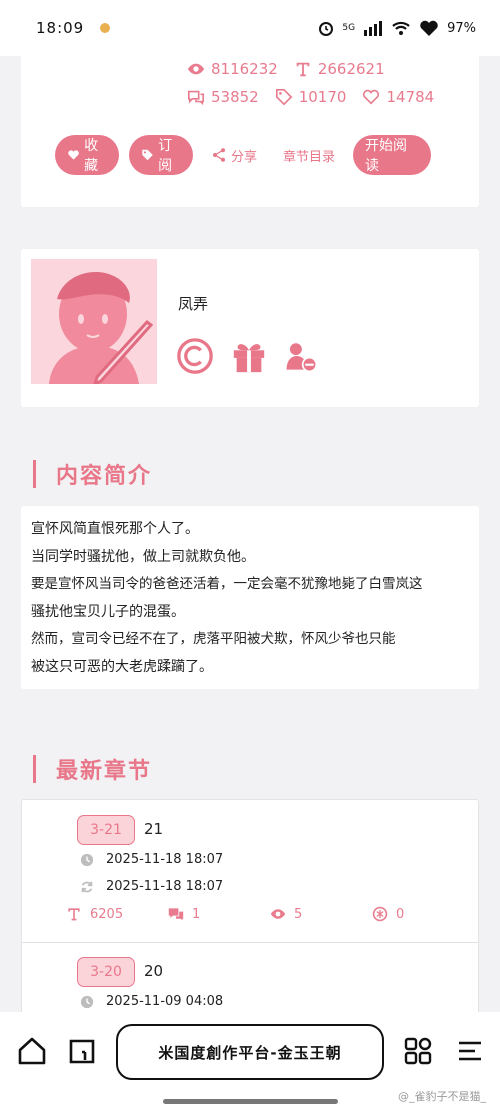  What do you see at coordinates (92, 474) in the screenshot?
I see `intro-section-title: 内容简介` at bounding box center [92, 474].